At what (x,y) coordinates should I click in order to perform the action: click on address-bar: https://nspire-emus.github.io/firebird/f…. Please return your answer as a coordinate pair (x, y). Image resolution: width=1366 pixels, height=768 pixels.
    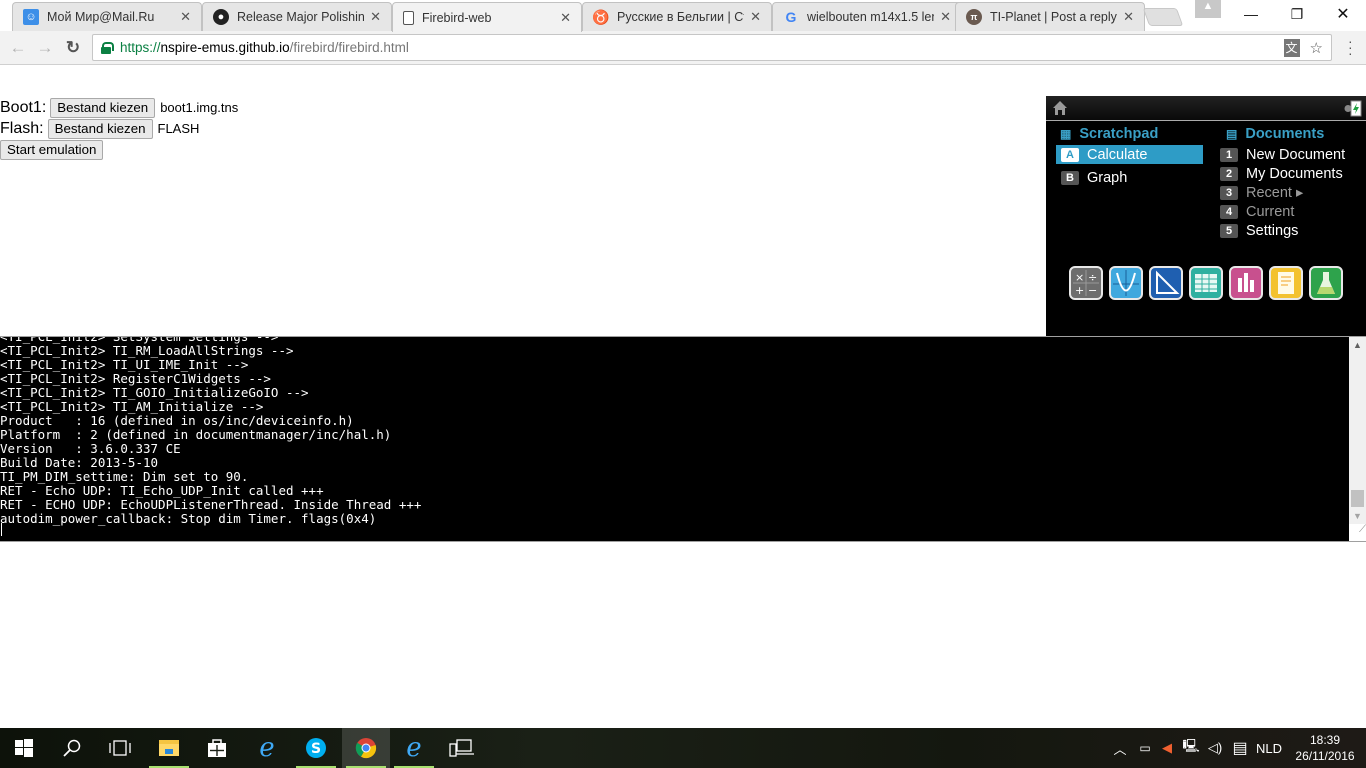
    Looking at the image, I should click on (712, 47).